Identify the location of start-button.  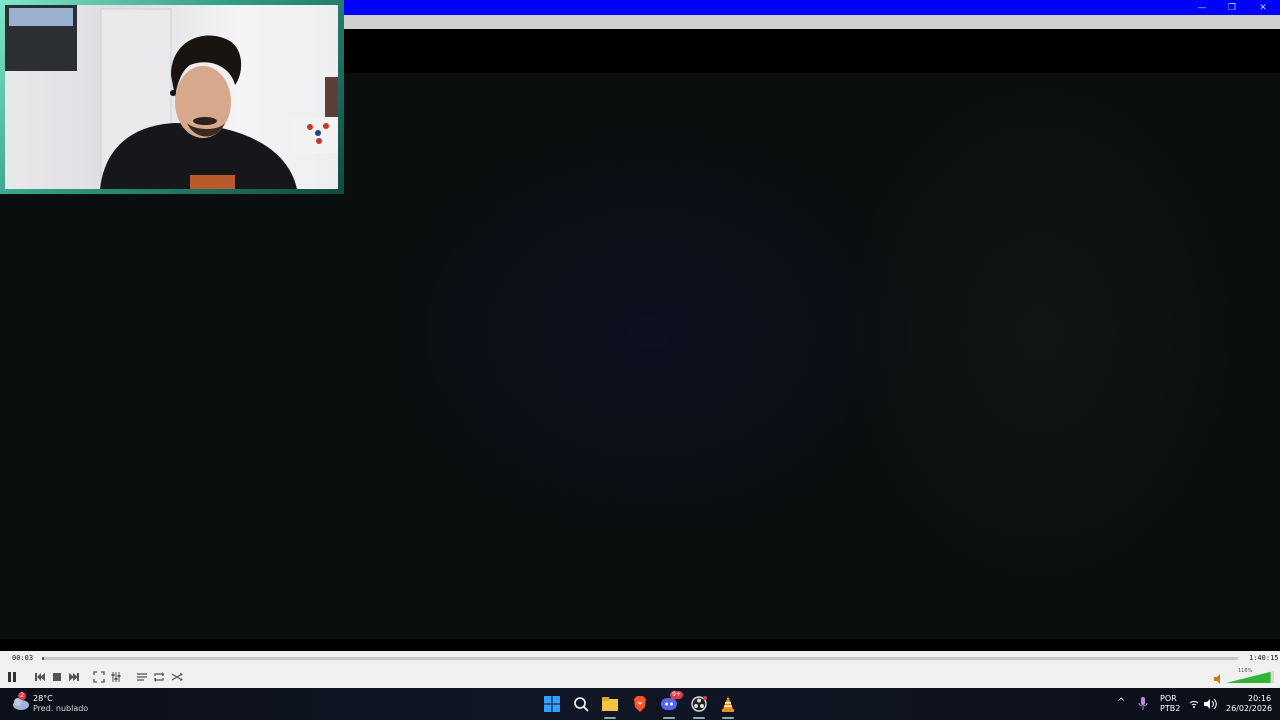
(552, 704).